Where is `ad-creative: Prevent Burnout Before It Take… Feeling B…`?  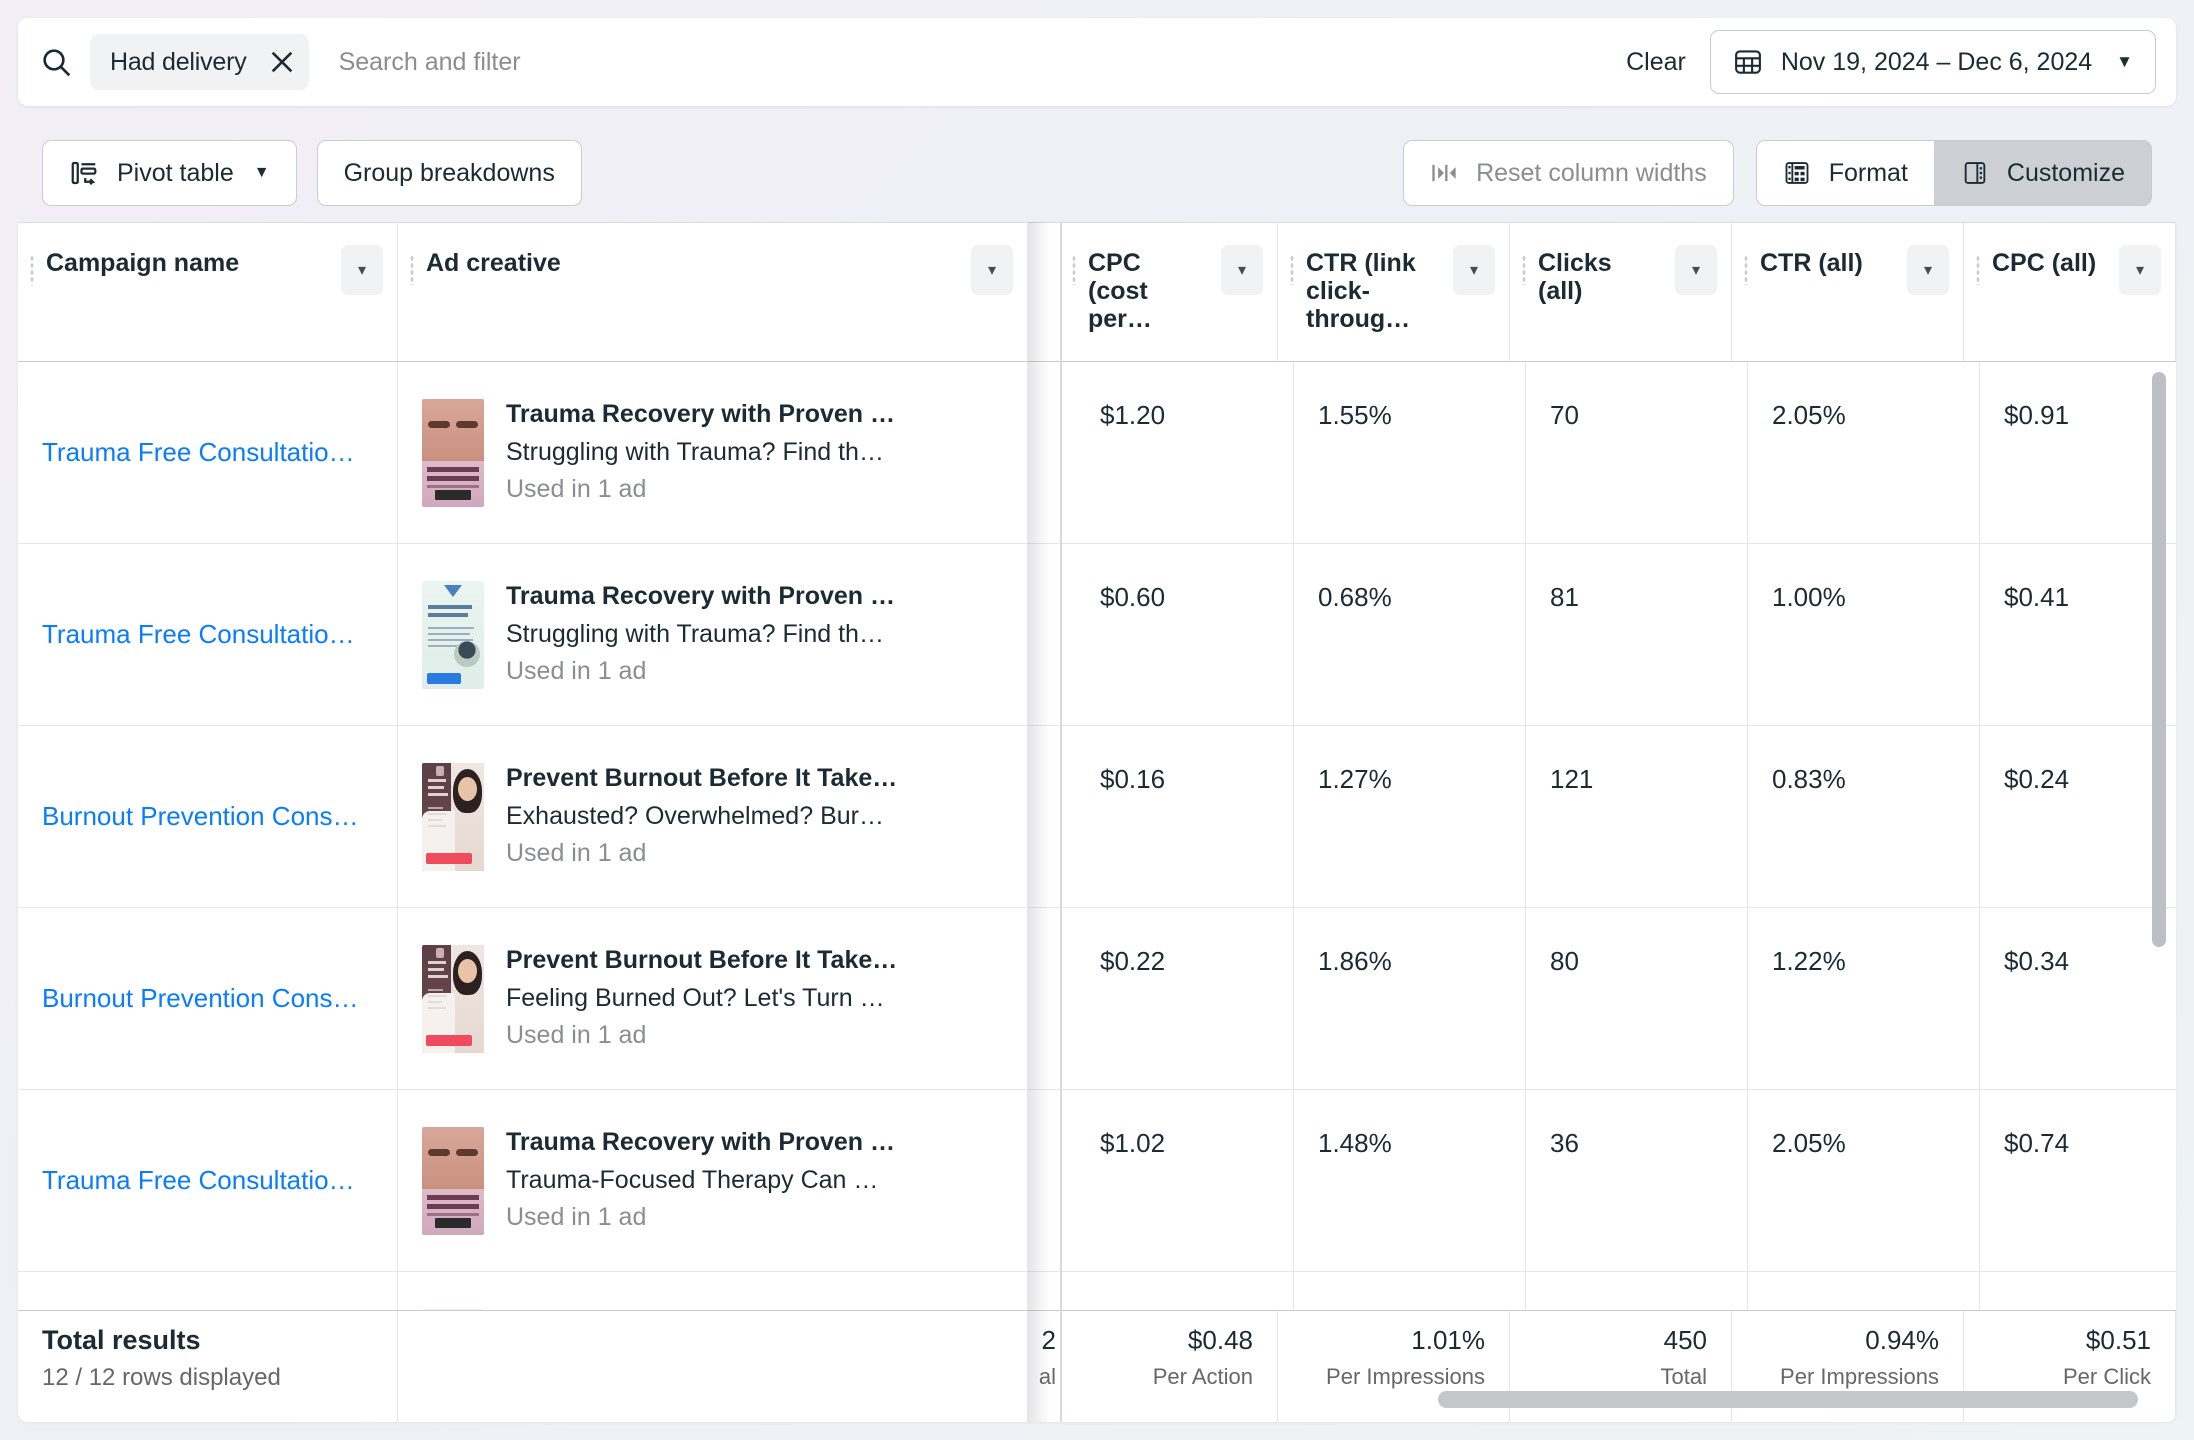
ad-creative: Prevent Burnout Before It Take… Feeling B… is located at coordinates (659, 998).